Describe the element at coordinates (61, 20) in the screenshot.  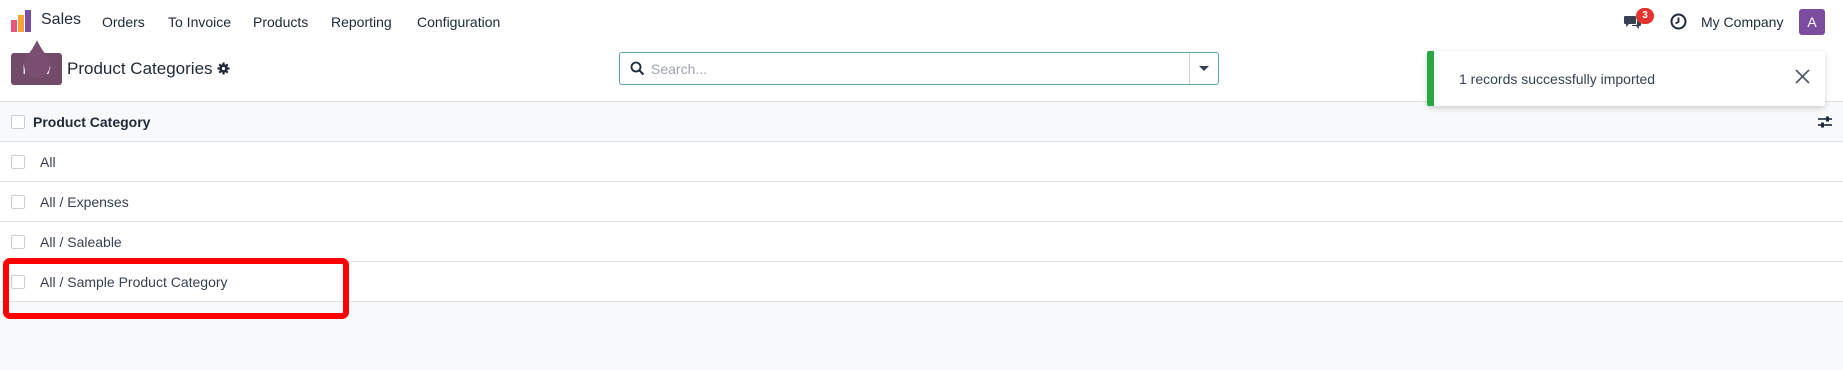
I see `app-name: Sales` at that location.